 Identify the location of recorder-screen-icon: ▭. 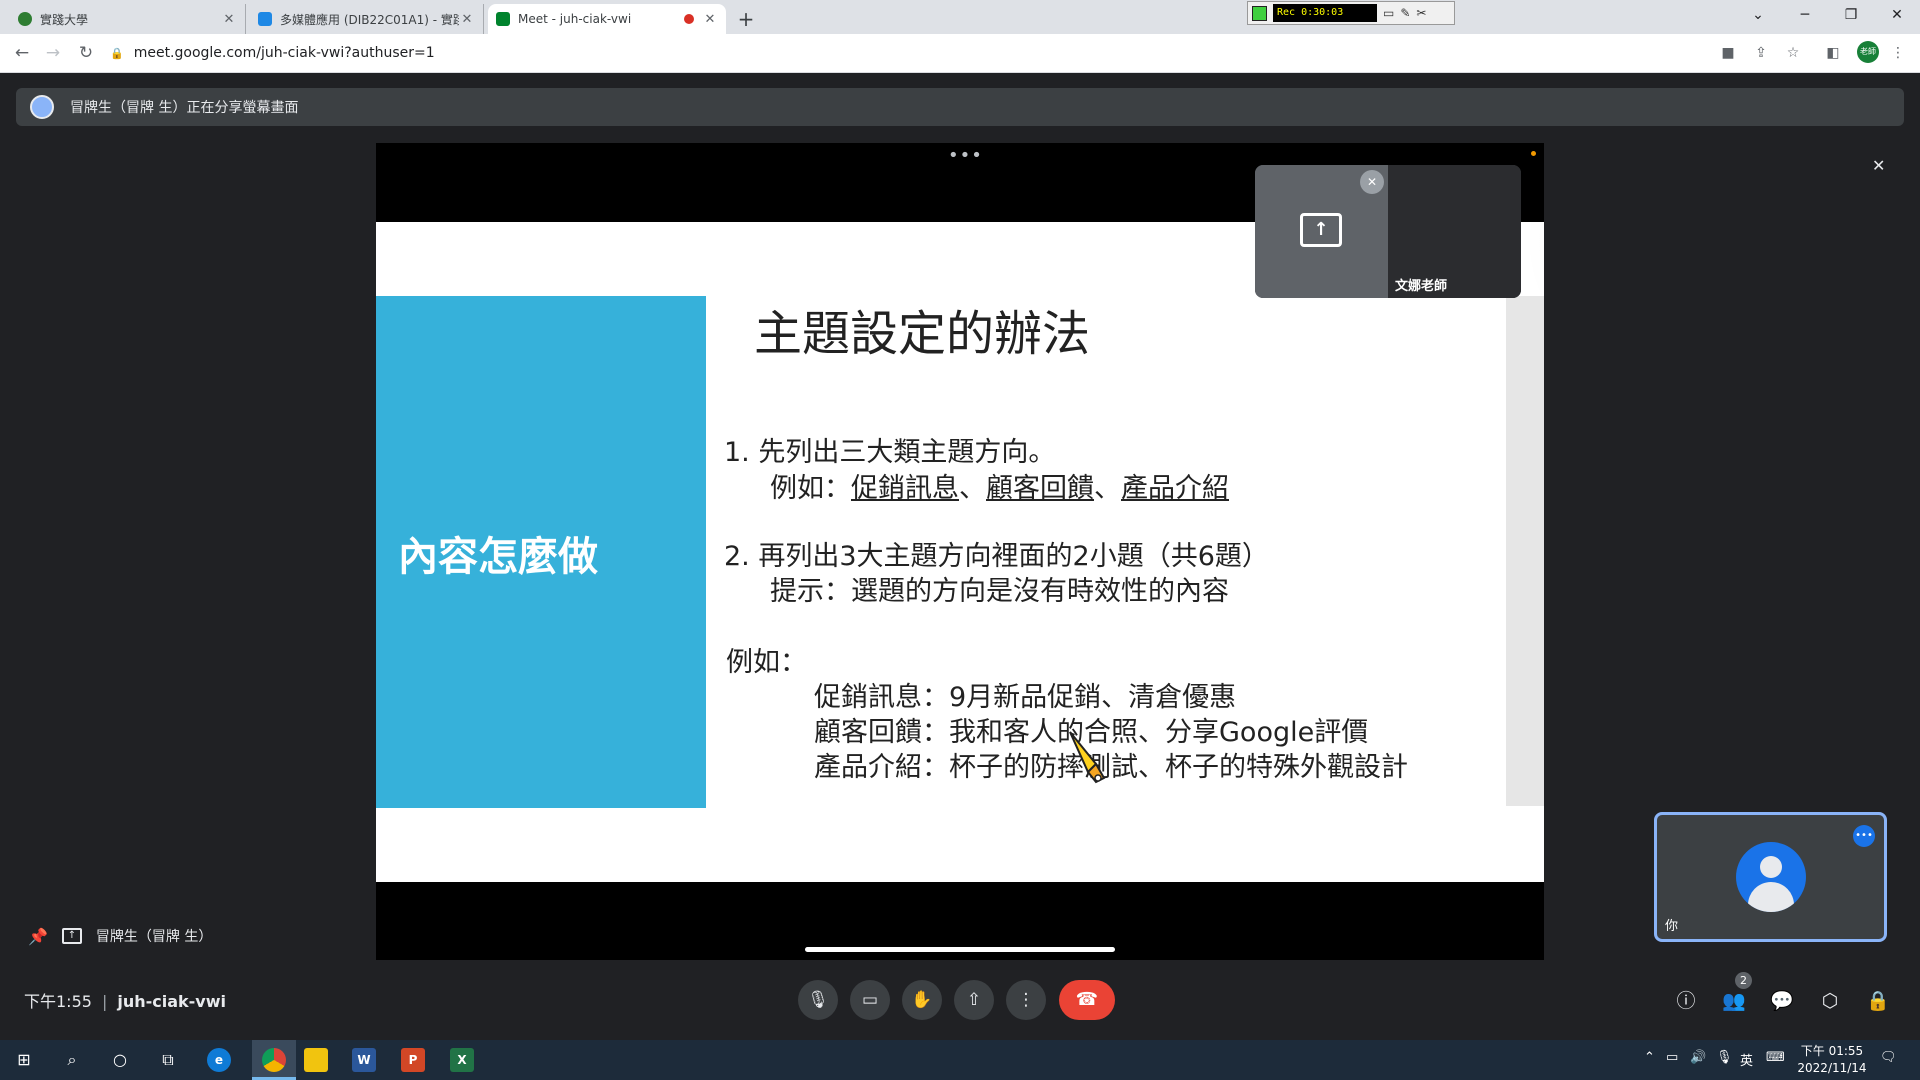
(1388, 13).